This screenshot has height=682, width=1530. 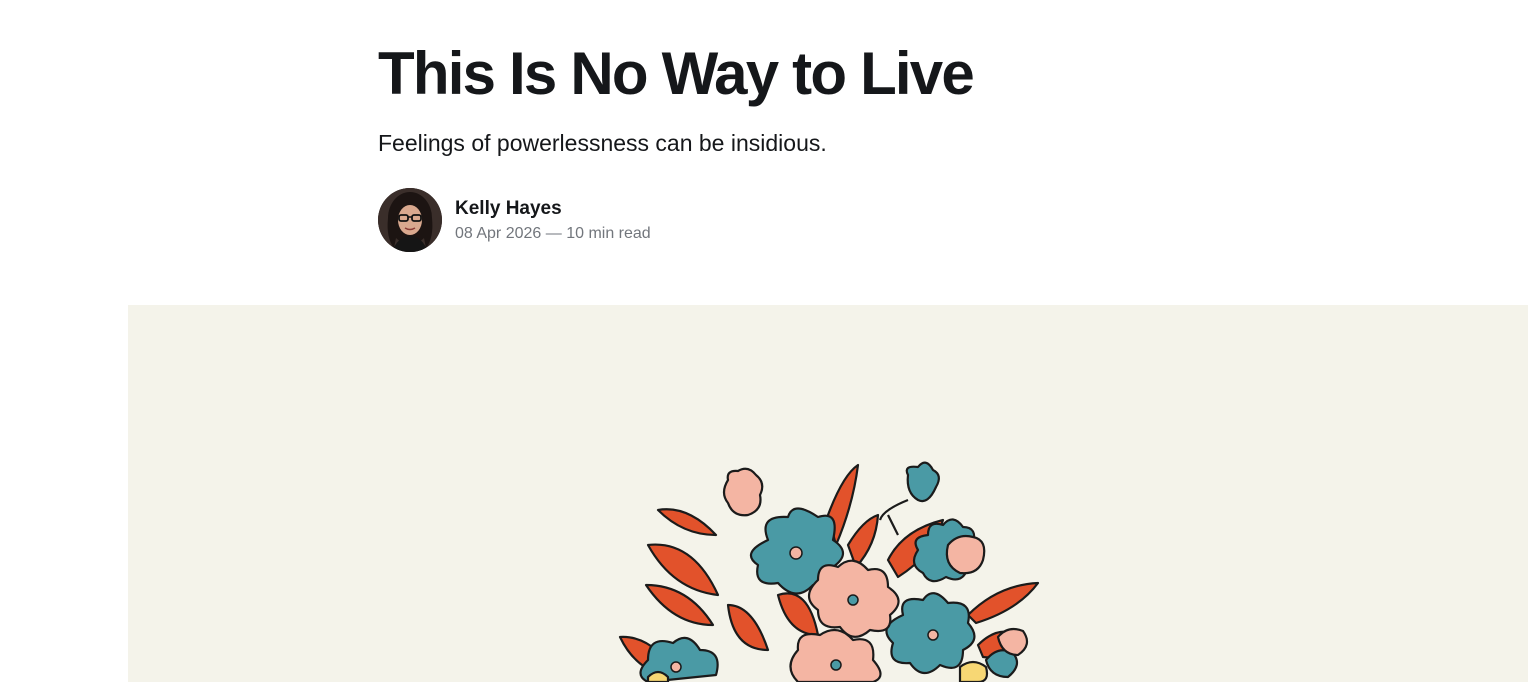 What do you see at coordinates (608, 233) in the screenshot?
I see `read-time: 10 min read` at bounding box center [608, 233].